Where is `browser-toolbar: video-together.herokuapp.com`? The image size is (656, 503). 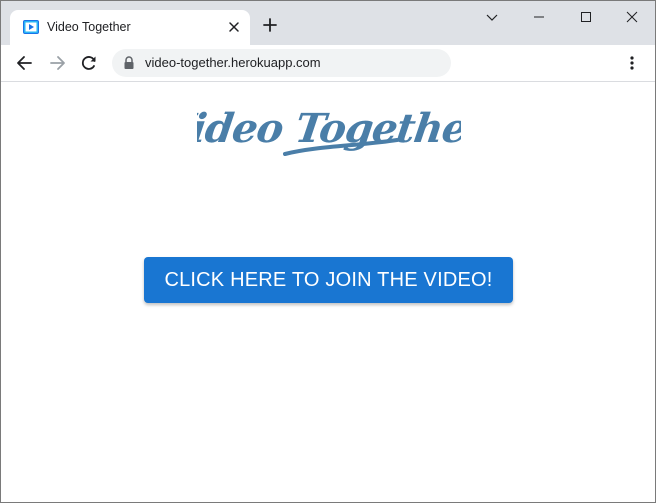 browser-toolbar: video-together.herokuapp.com is located at coordinates (328, 63).